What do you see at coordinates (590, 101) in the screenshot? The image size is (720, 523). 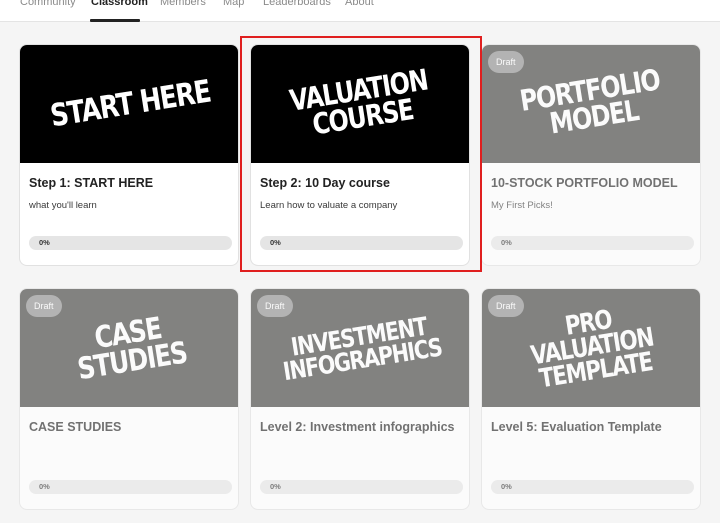 I see `cover-title-text: PORTFOLIO MODEL` at bounding box center [590, 101].